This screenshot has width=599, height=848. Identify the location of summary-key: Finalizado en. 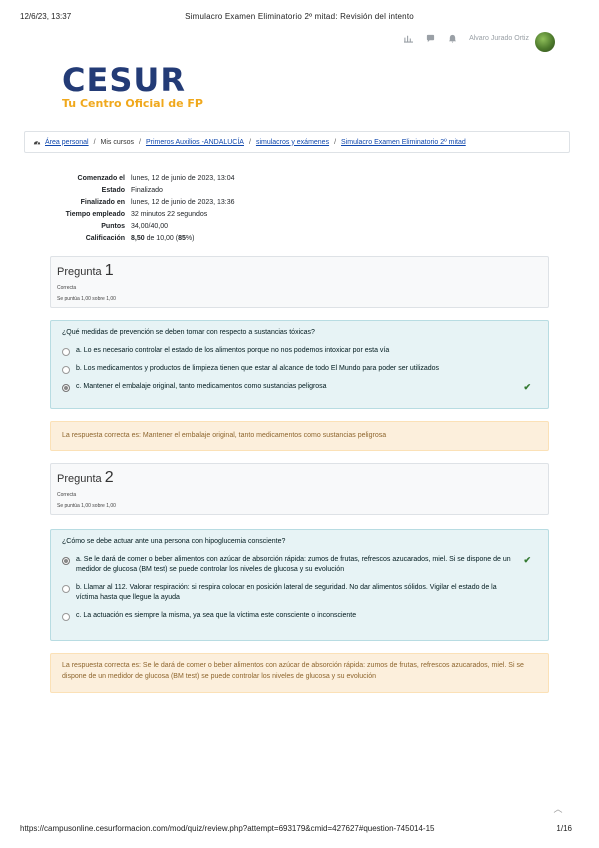
(102, 202).